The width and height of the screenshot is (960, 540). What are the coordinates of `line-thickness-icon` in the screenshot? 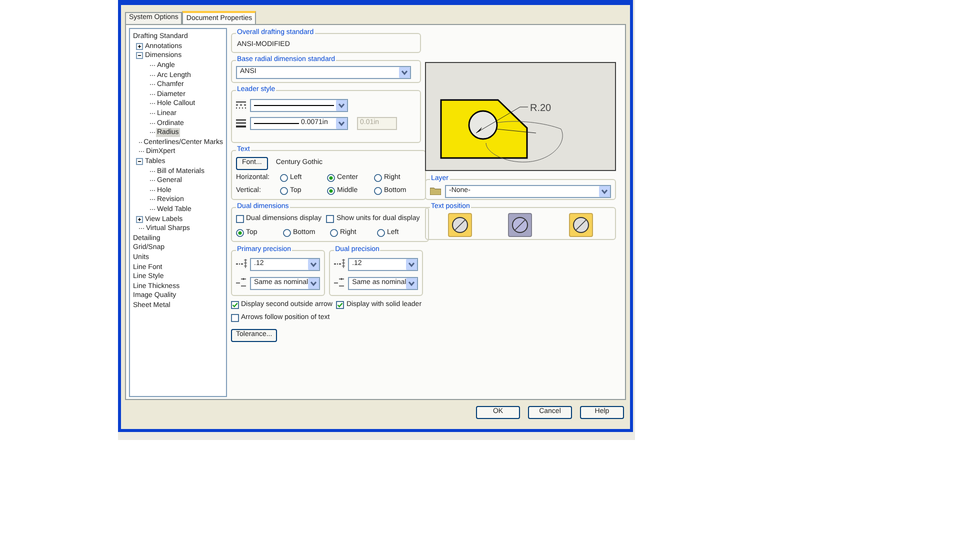 It's located at (241, 123).